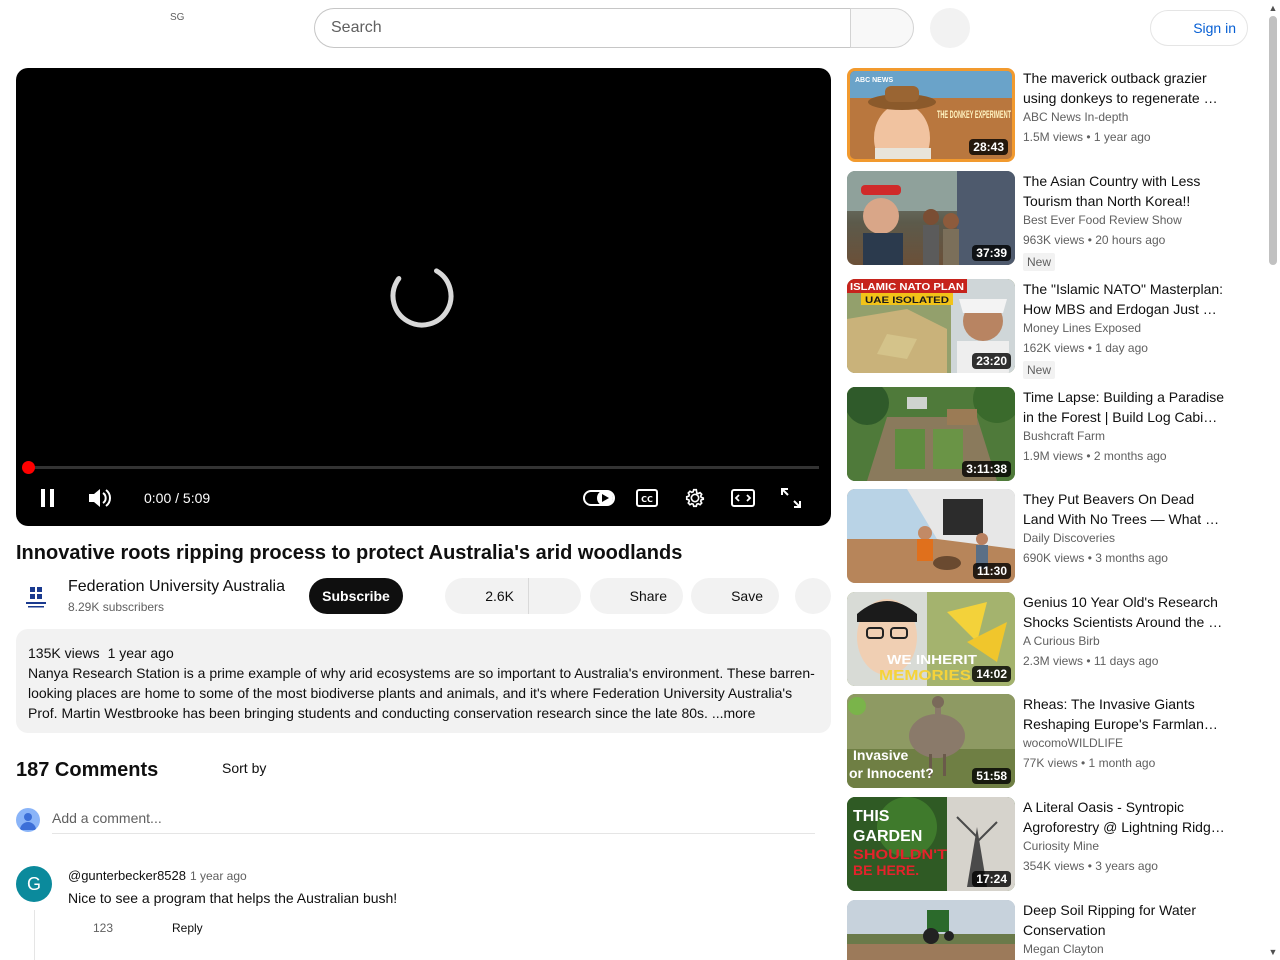 This screenshot has height=960, width=1280. I want to click on like-button: 2.6K, so click(487, 596).